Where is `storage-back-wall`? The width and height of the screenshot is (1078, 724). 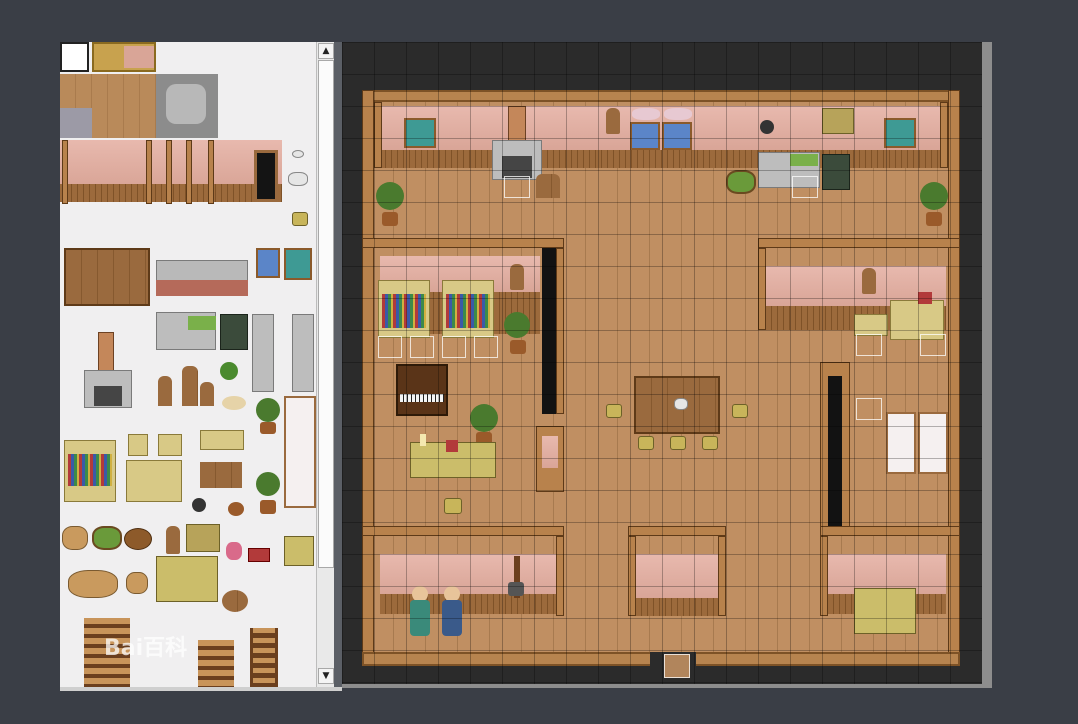 storage-back-wall is located at coordinates (469, 574).